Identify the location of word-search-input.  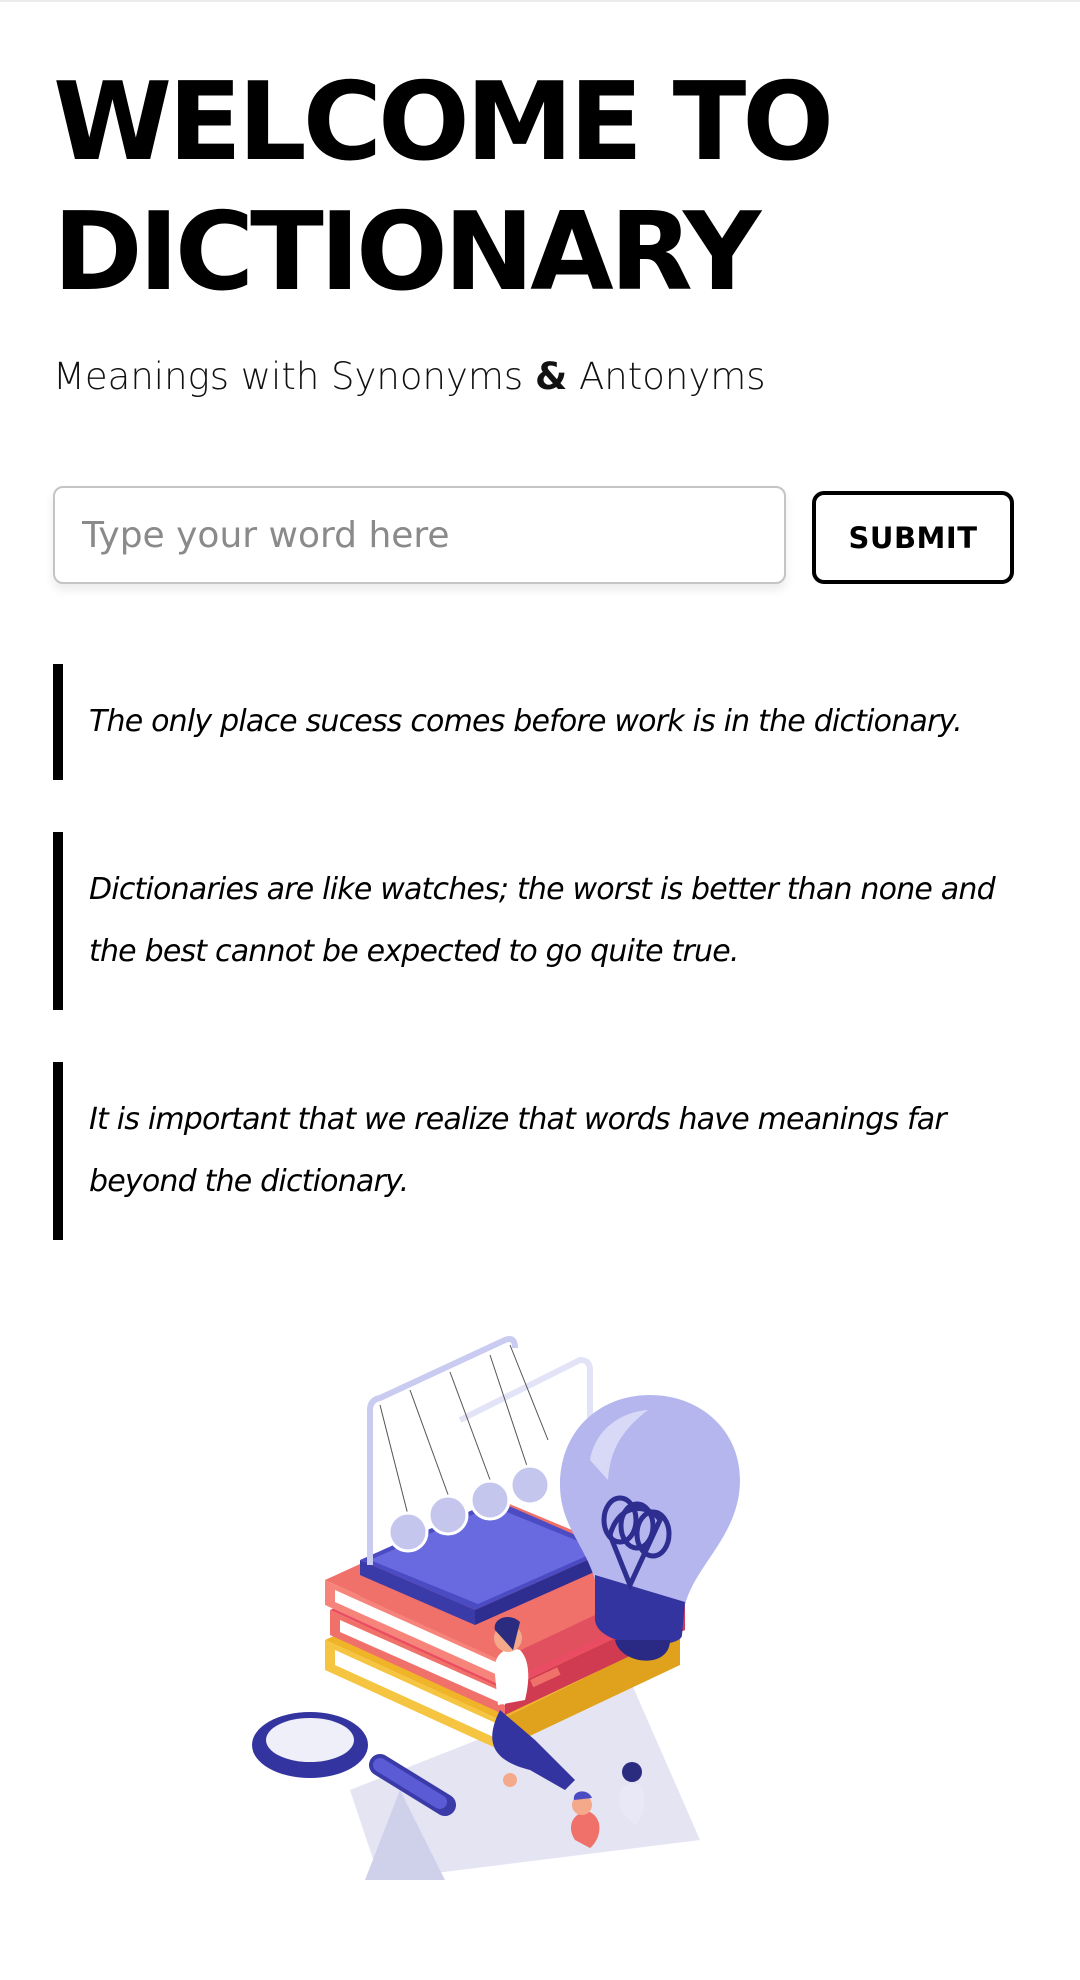
(419, 535).